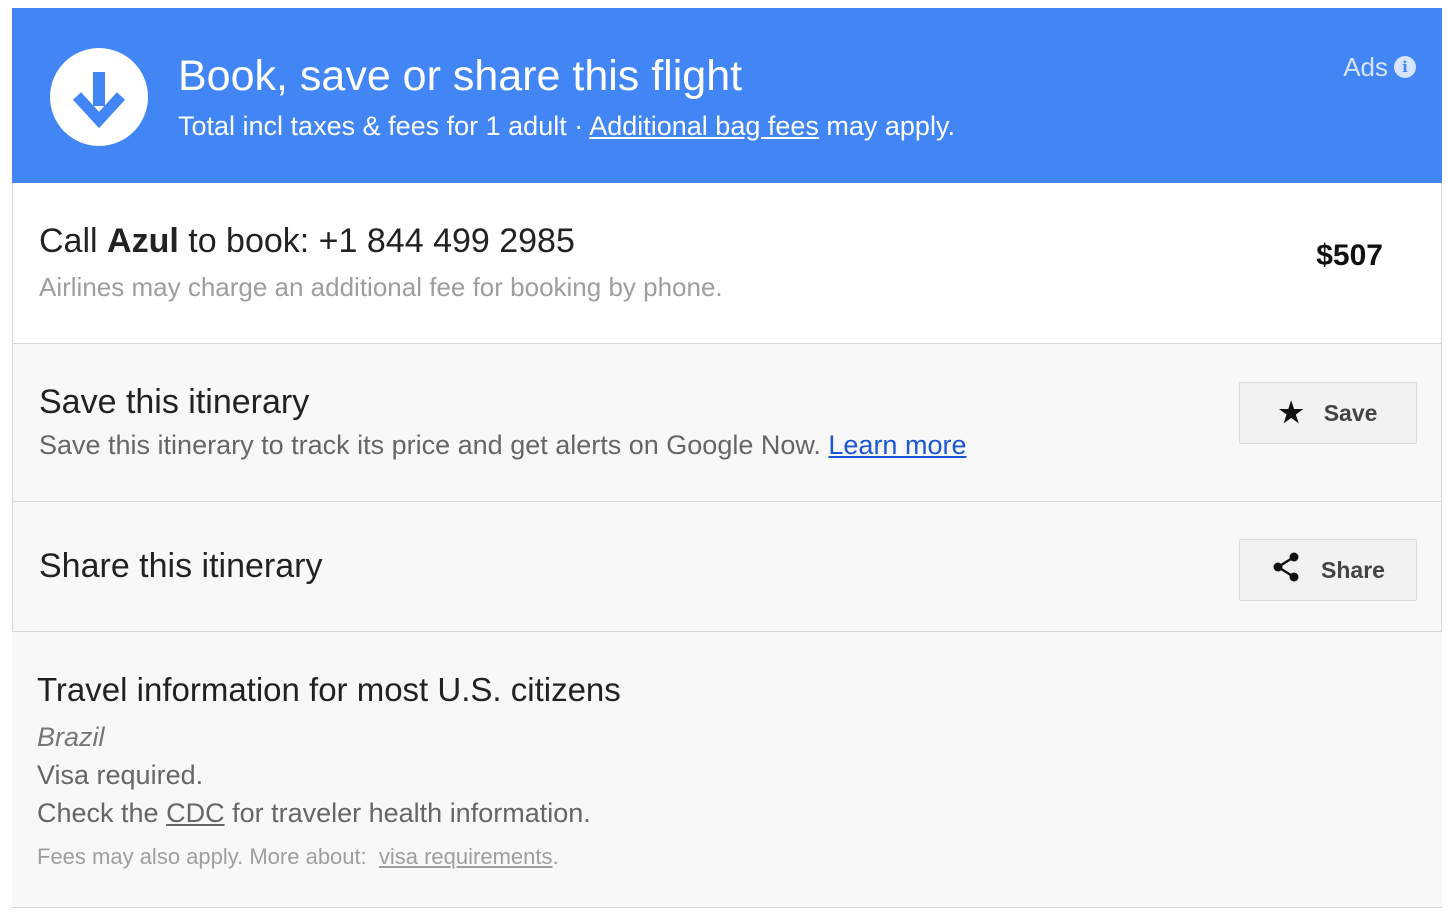 Image resolution: width=1448 pixels, height=916 pixels. I want to click on save-button: ★ Save, so click(1328, 413).